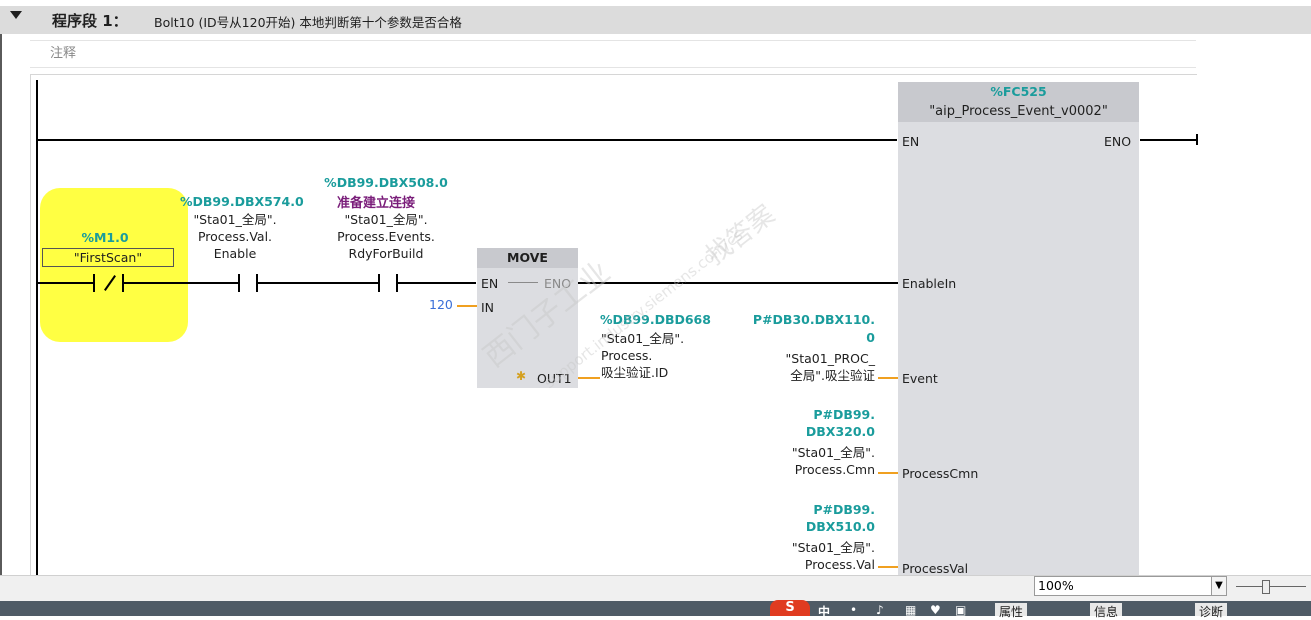 The image size is (1311, 620). What do you see at coordinates (920, 378) in the screenshot?
I see `fc-event-pin: Event` at bounding box center [920, 378].